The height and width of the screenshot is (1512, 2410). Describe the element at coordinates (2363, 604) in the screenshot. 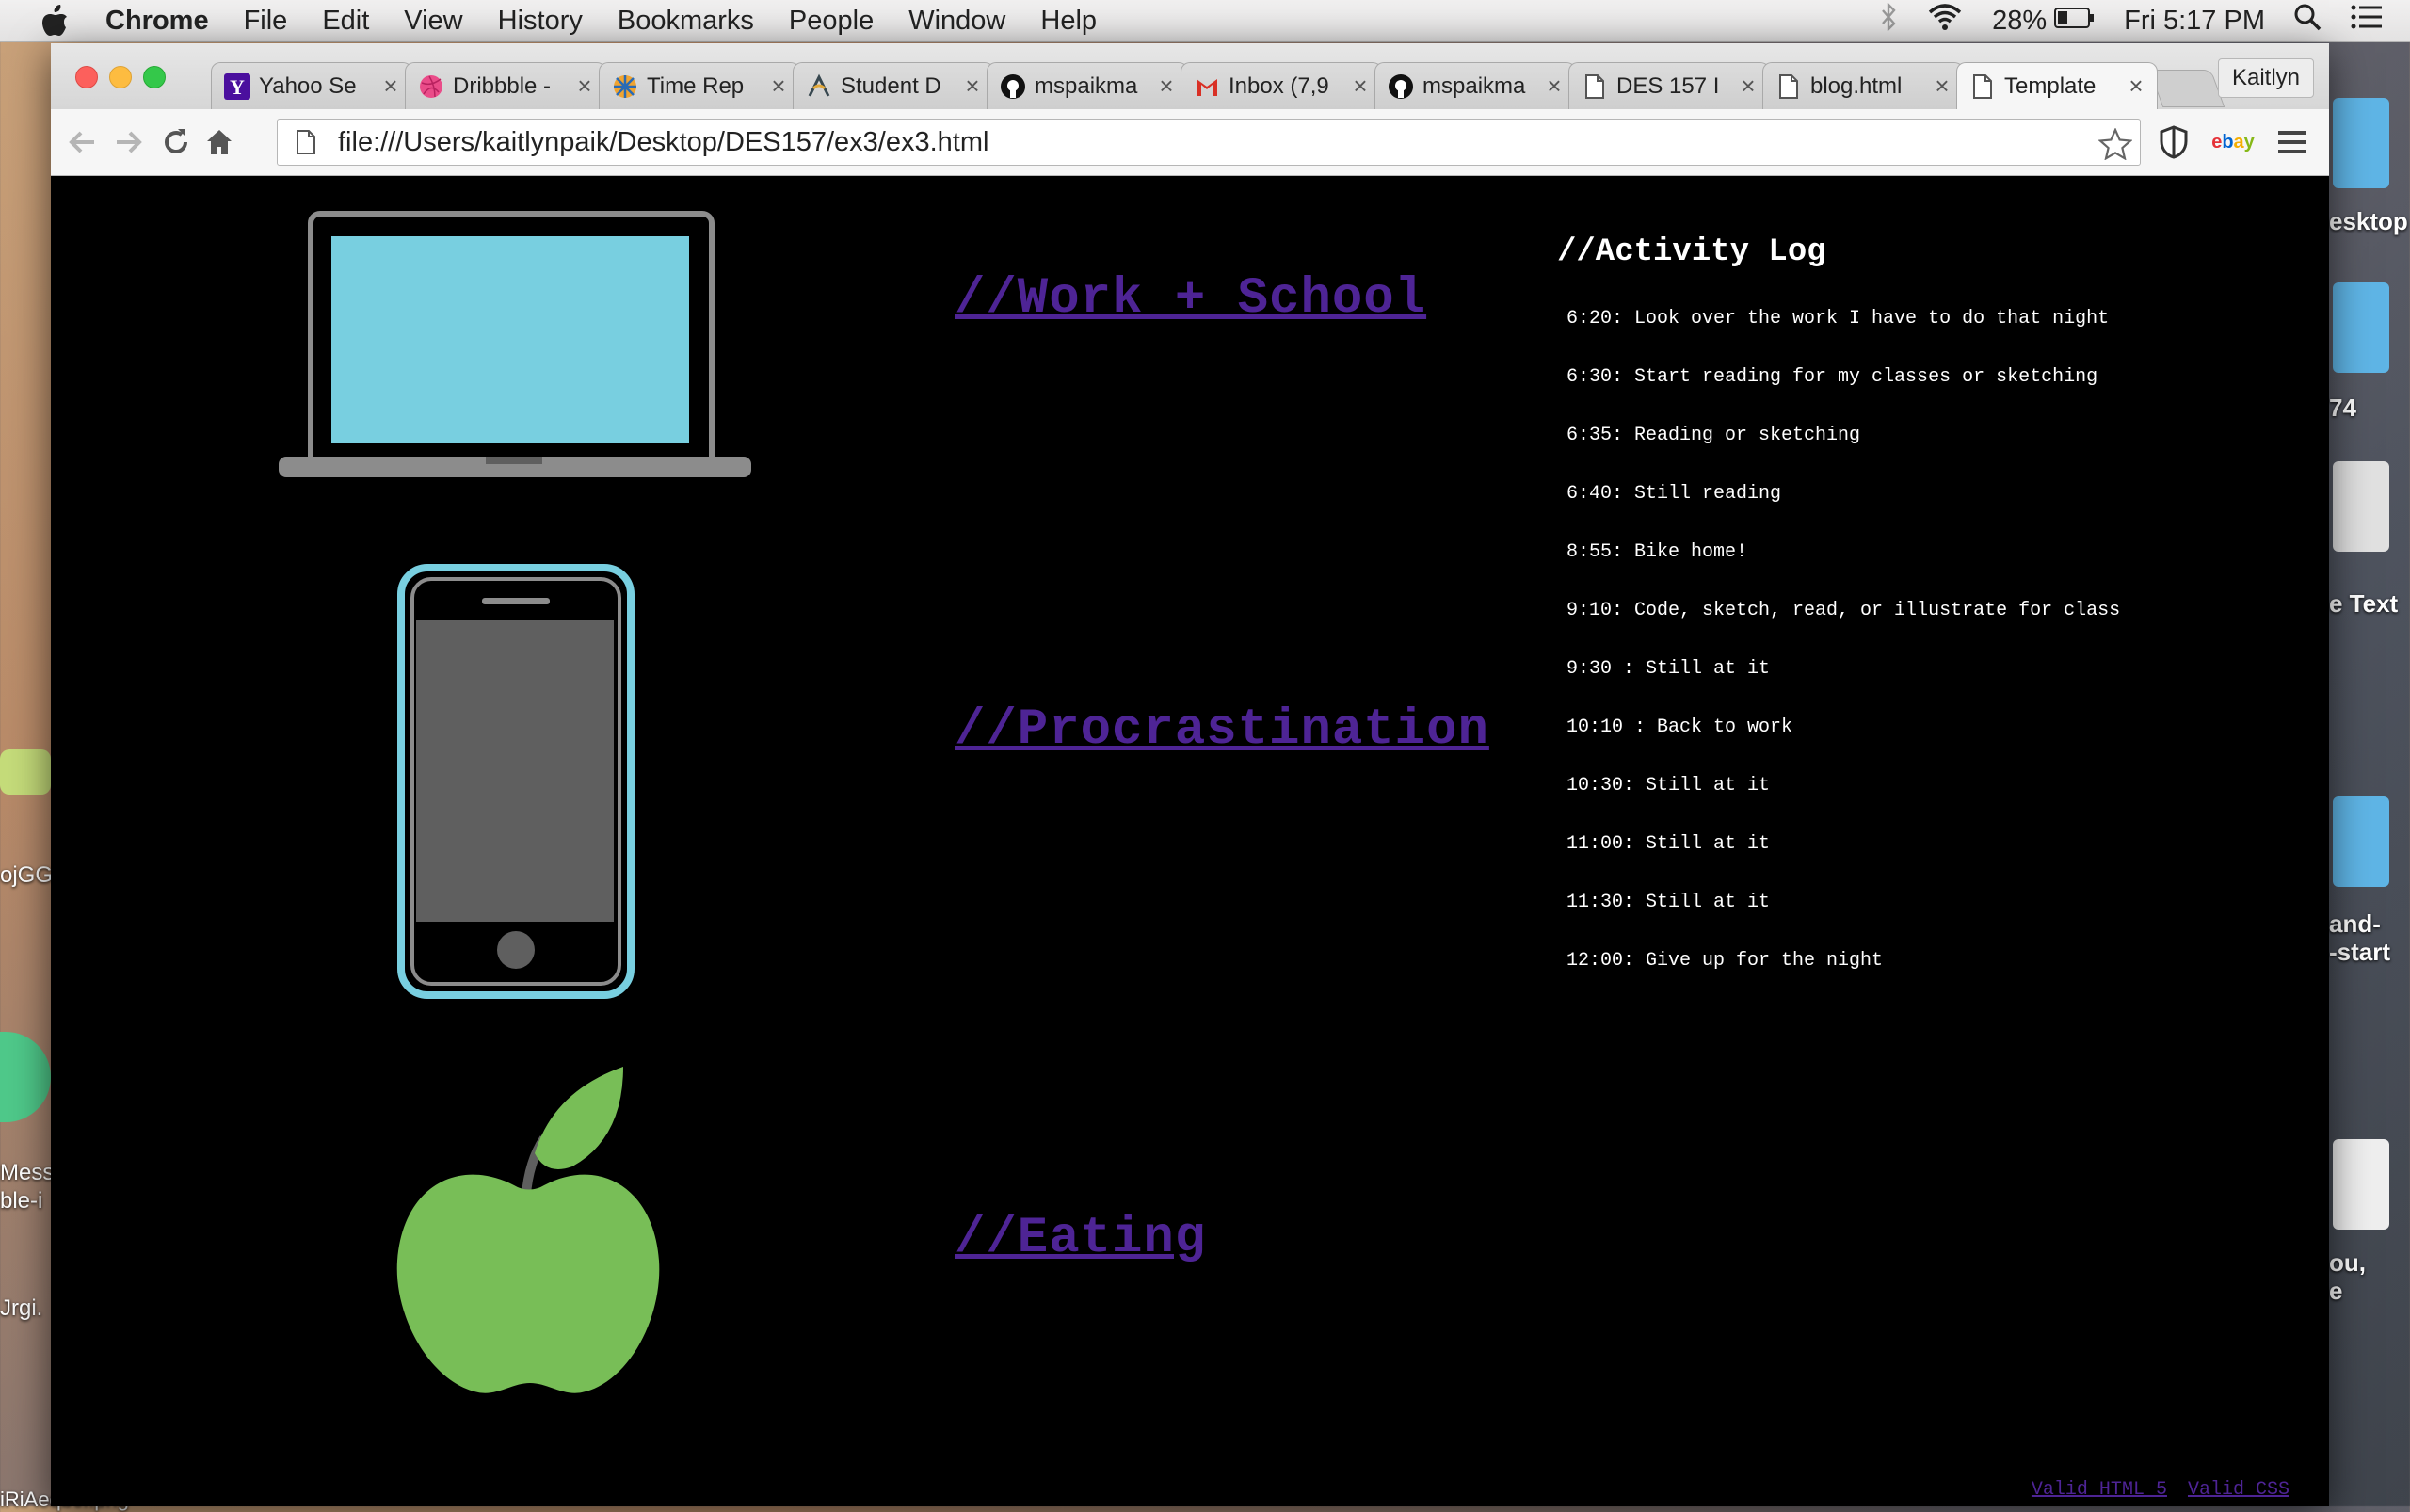

I see `desktop-label: e Text` at that location.